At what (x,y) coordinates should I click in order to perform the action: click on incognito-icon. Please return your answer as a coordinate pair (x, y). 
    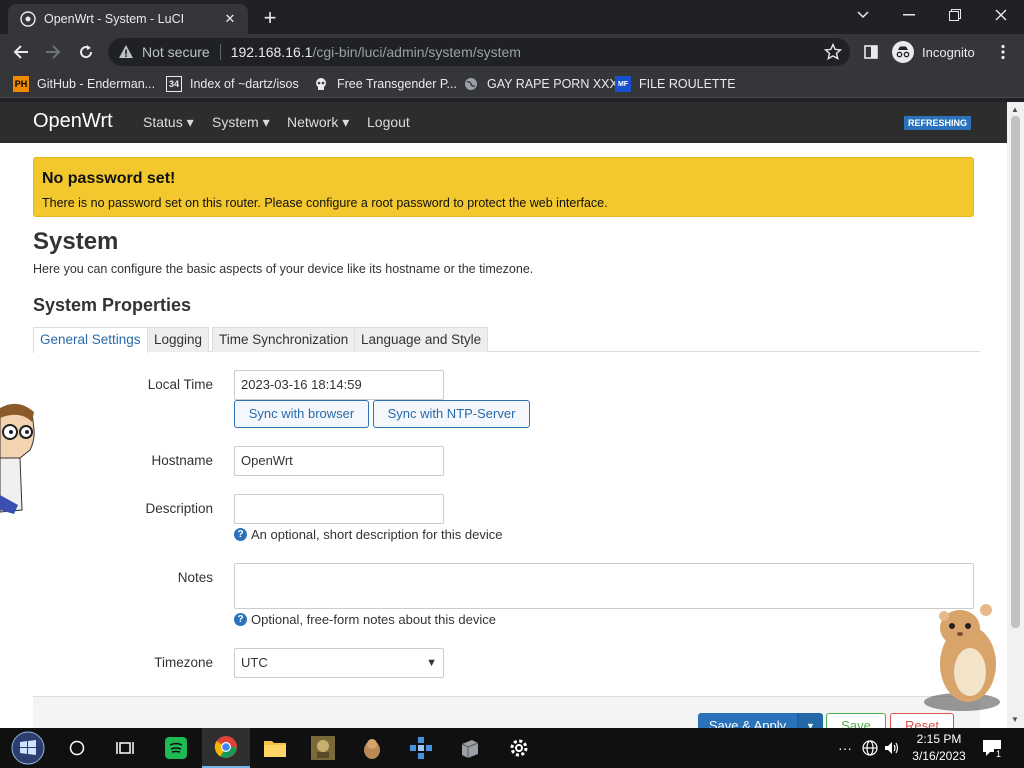
    Looking at the image, I should click on (903, 52).